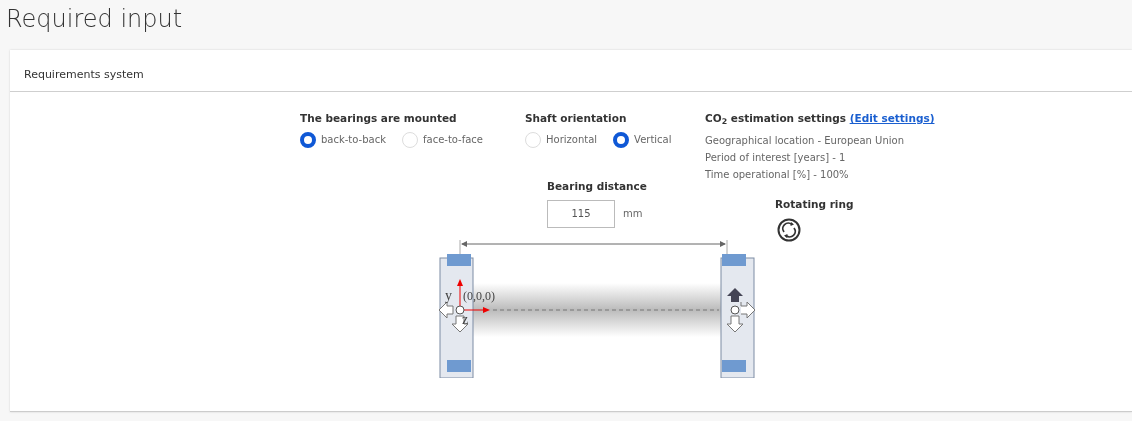 This screenshot has height=421, width=1132. Describe the element at coordinates (597, 186) in the screenshot. I see `field-label: Bearing distance` at that location.